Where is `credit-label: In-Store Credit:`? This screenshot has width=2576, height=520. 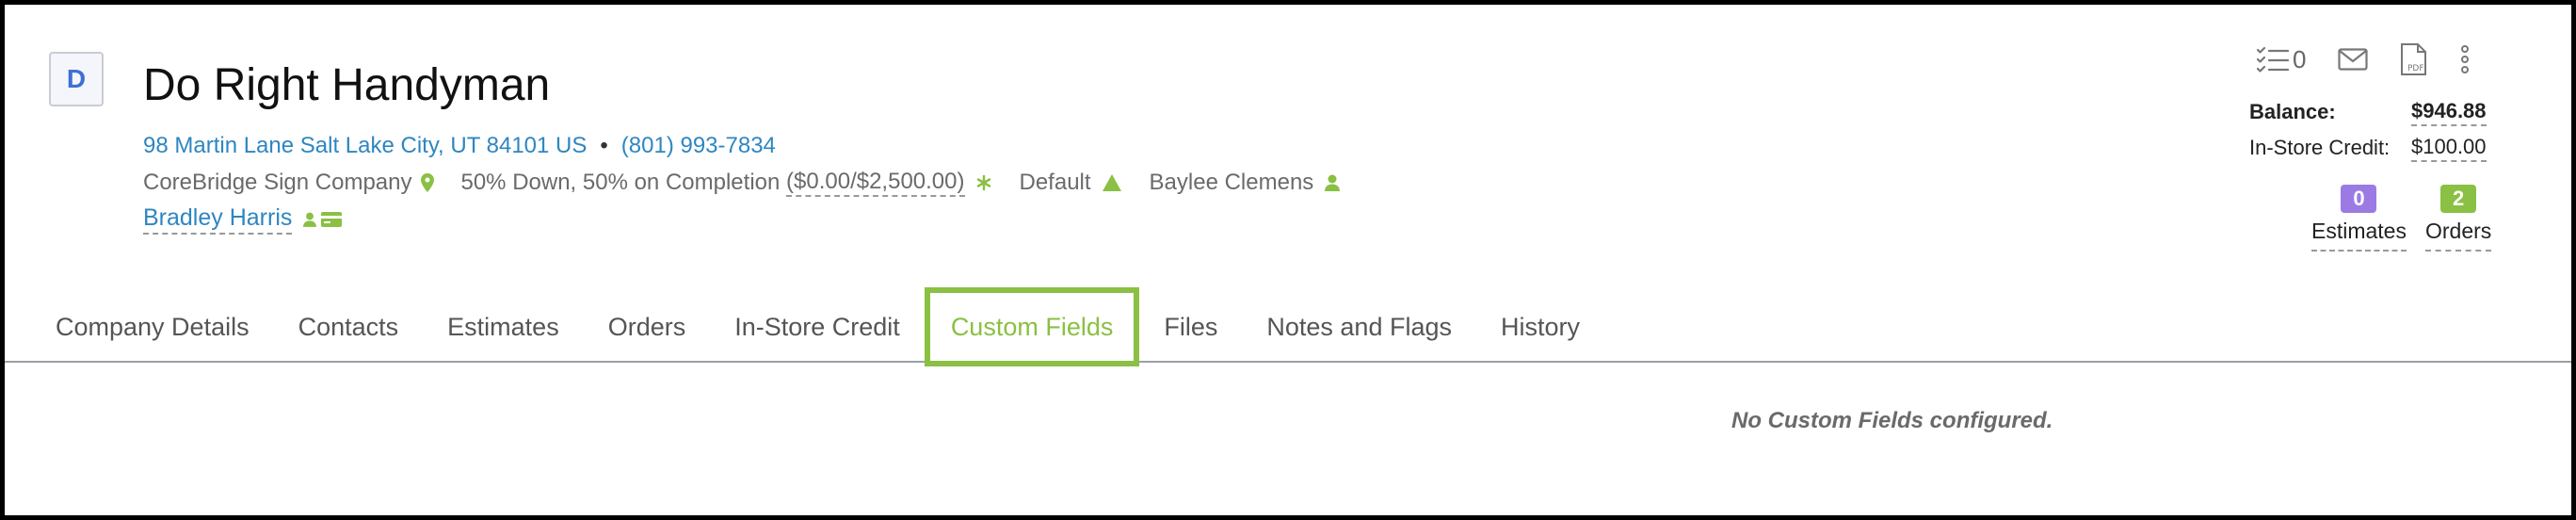 credit-label: In-Store Credit: is located at coordinates (2320, 147).